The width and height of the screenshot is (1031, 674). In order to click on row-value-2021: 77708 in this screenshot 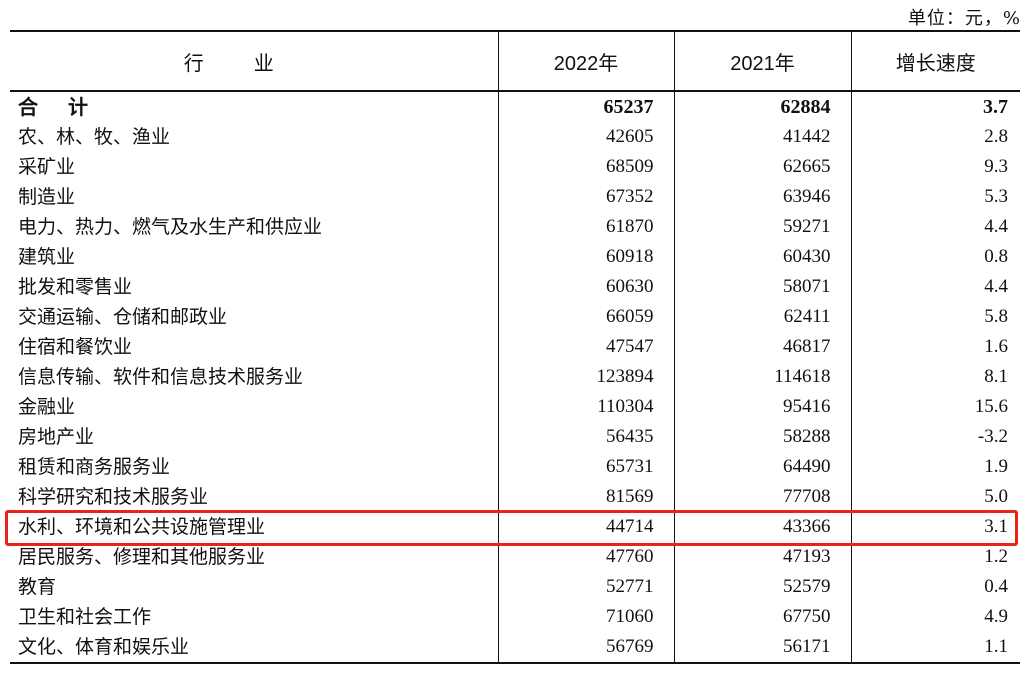, I will do `click(762, 497)`.